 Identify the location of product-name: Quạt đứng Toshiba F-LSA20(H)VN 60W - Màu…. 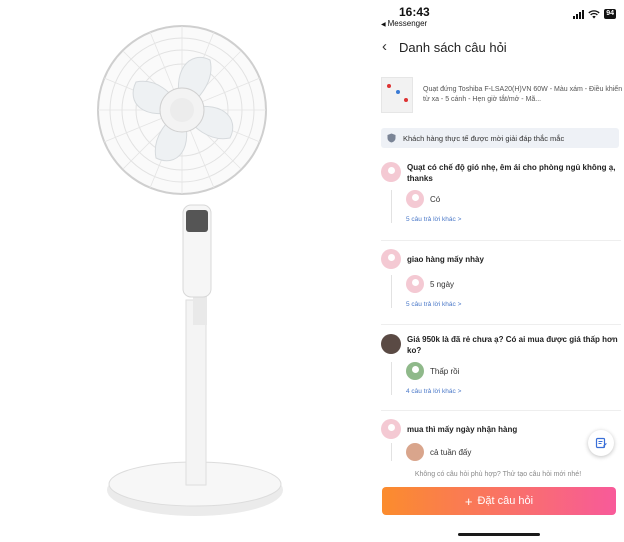
(523, 94).